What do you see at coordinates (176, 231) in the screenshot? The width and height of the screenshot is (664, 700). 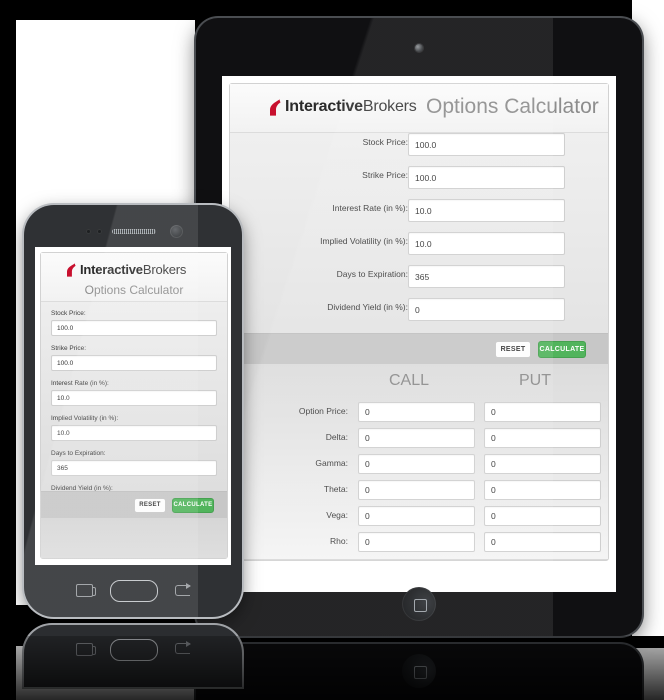 I see `phone-front-camera-icon` at bounding box center [176, 231].